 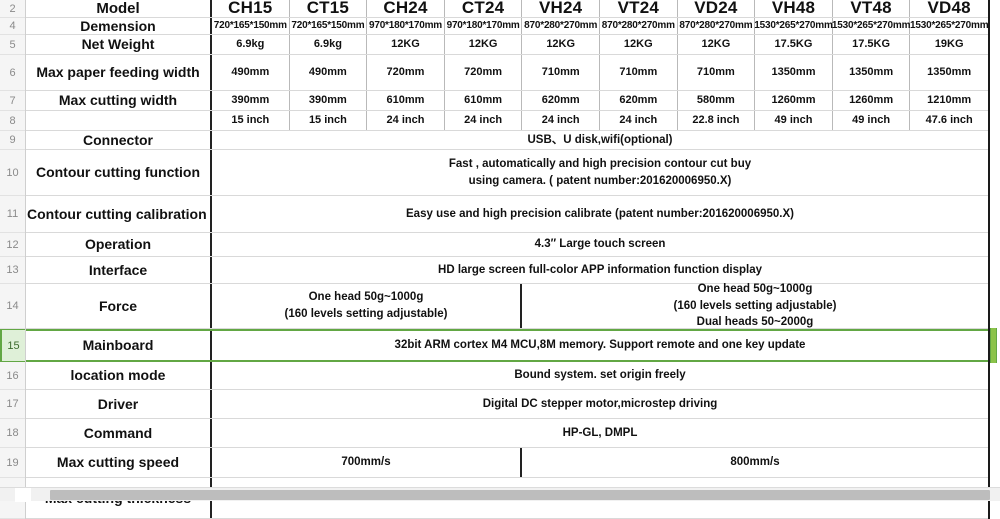 I want to click on row-header-8: 8, so click(x=12, y=121).